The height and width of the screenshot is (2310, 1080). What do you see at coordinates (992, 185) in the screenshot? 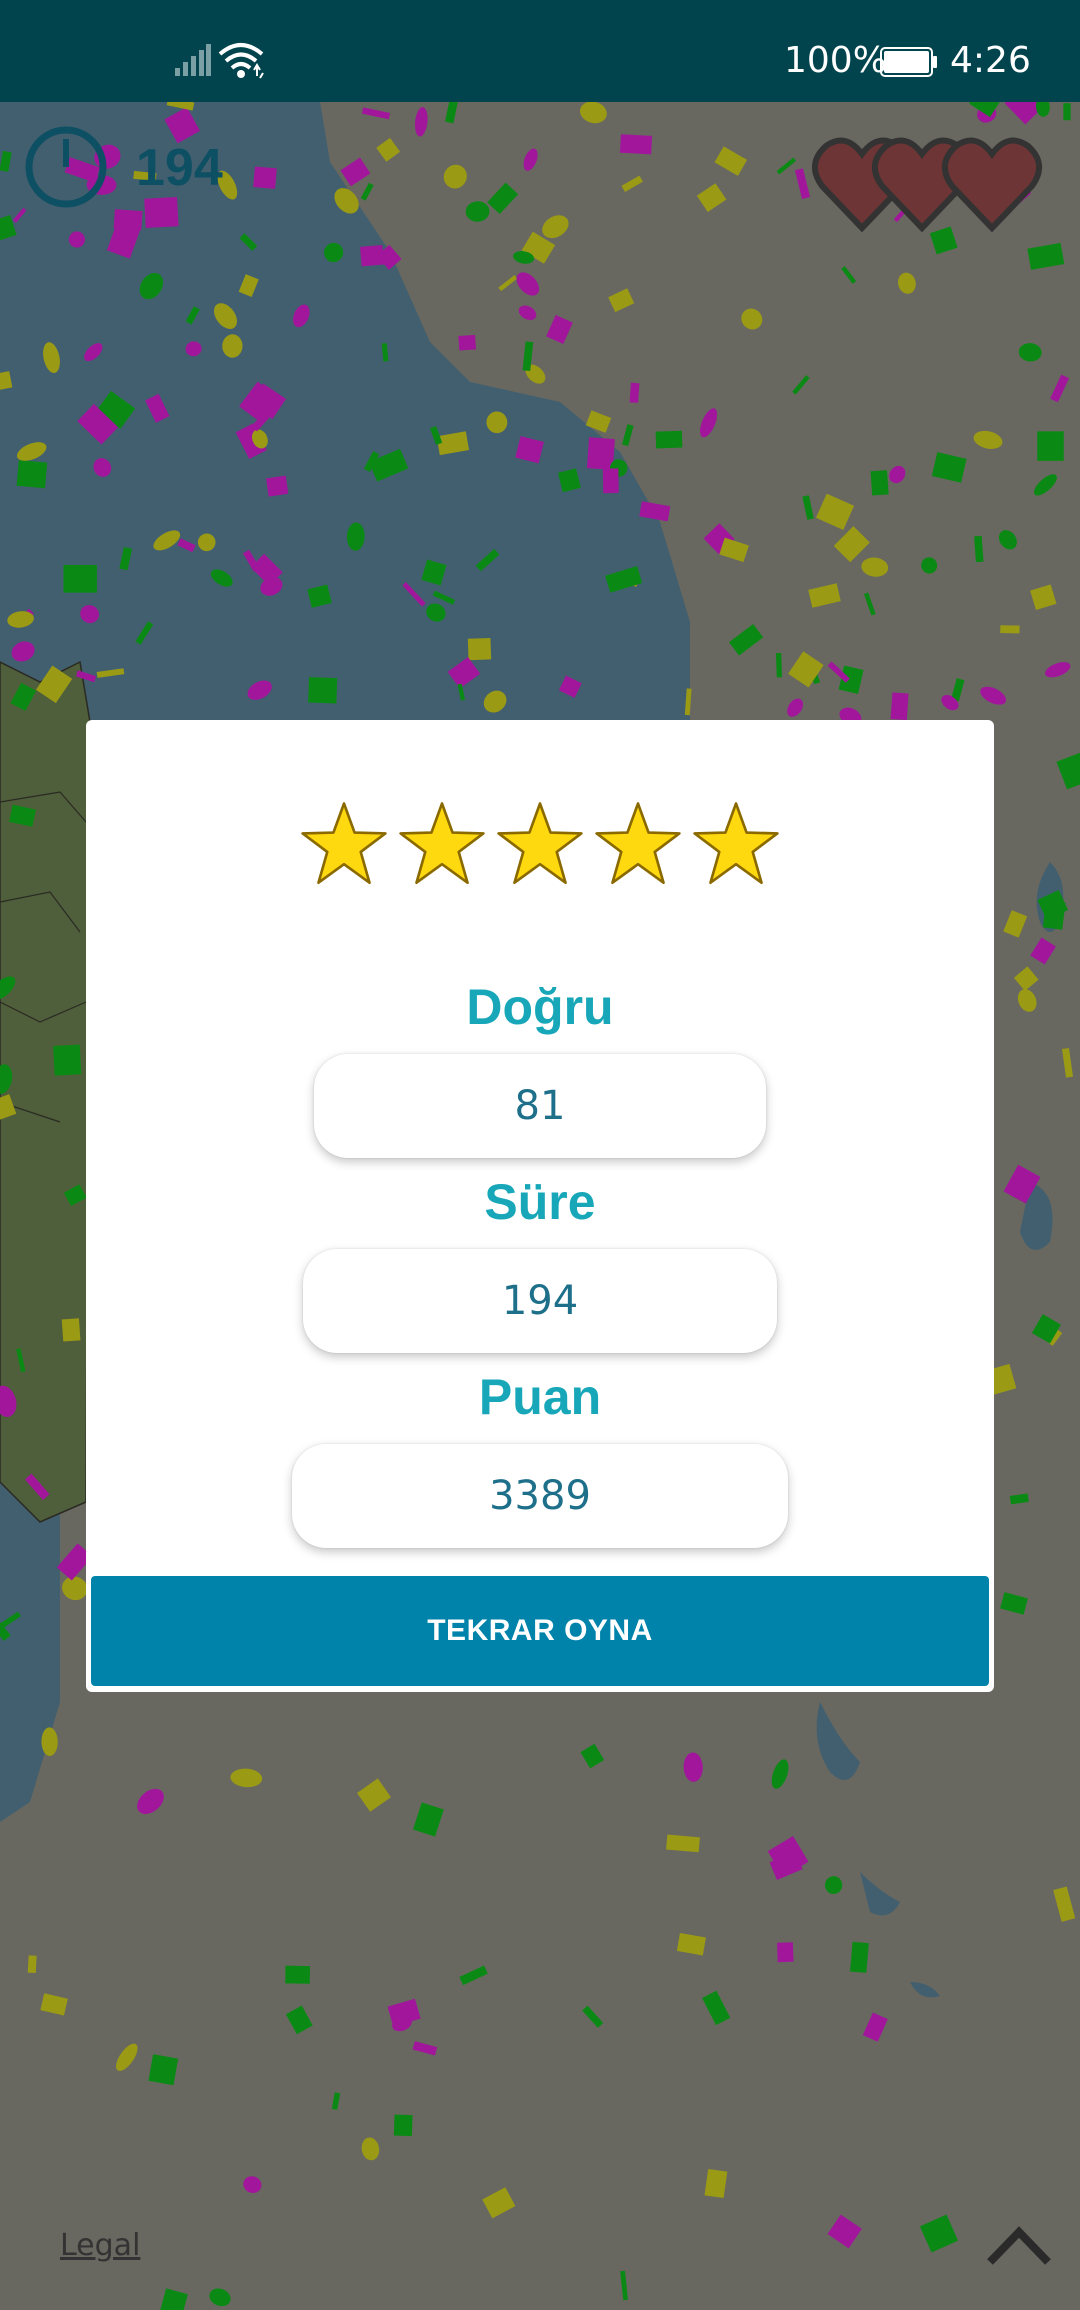
I see `heart-icon` at bounding box center [992, 185].